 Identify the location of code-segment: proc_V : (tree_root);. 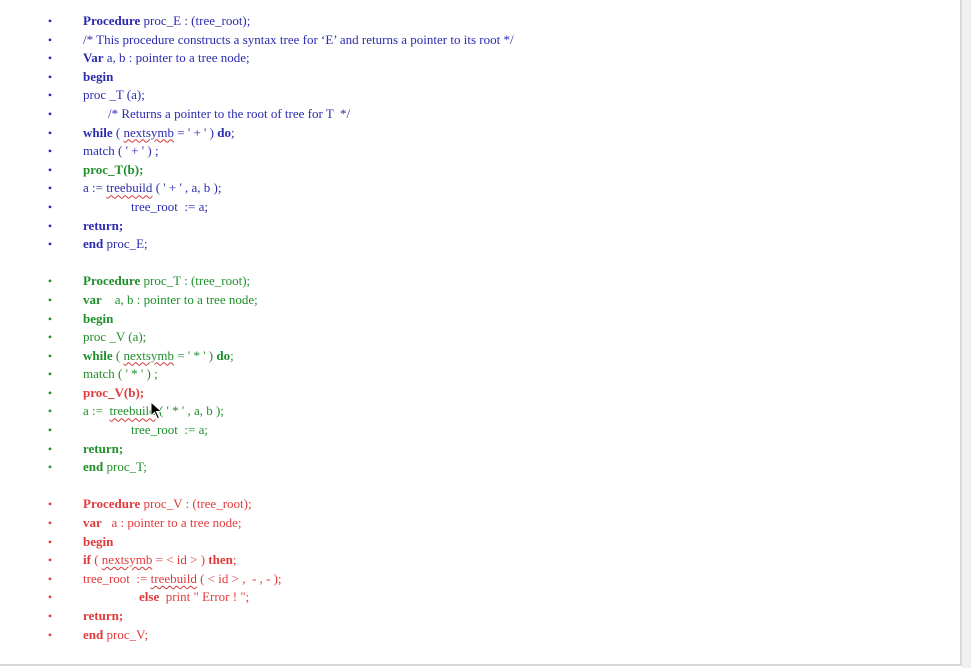
(196, 504).